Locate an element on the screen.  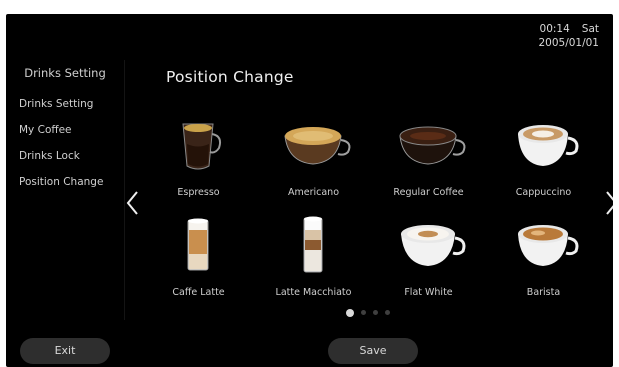
sidebar-item-position-change: Position Change is located at coordinates (61, 182).